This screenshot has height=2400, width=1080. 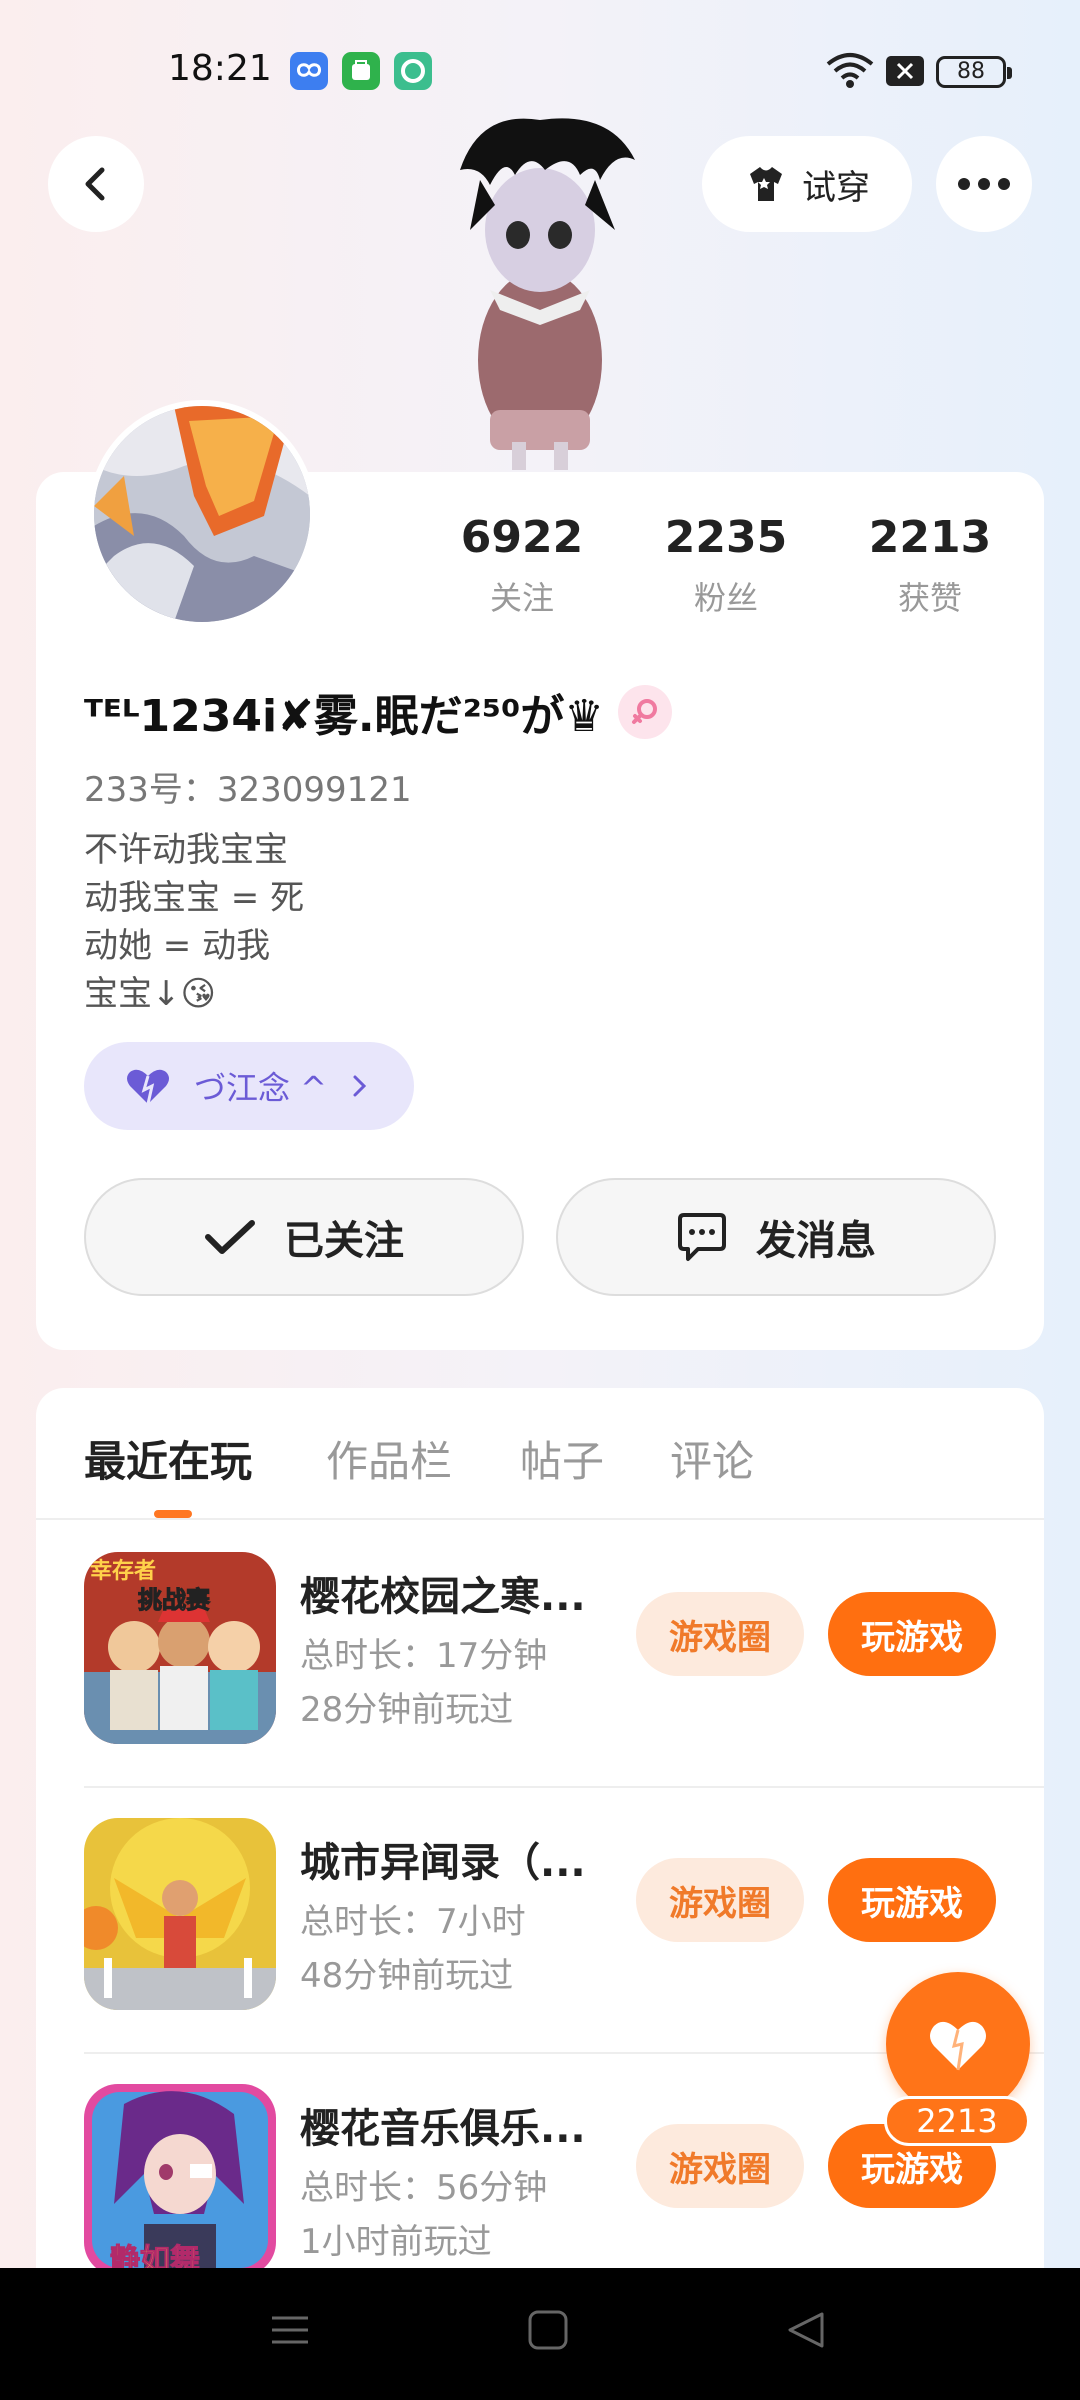 What do you see at coordinates (389, 1458) in the screenshot?
I see `tab-works: 作品栏` at bounding box center [389, 1458].